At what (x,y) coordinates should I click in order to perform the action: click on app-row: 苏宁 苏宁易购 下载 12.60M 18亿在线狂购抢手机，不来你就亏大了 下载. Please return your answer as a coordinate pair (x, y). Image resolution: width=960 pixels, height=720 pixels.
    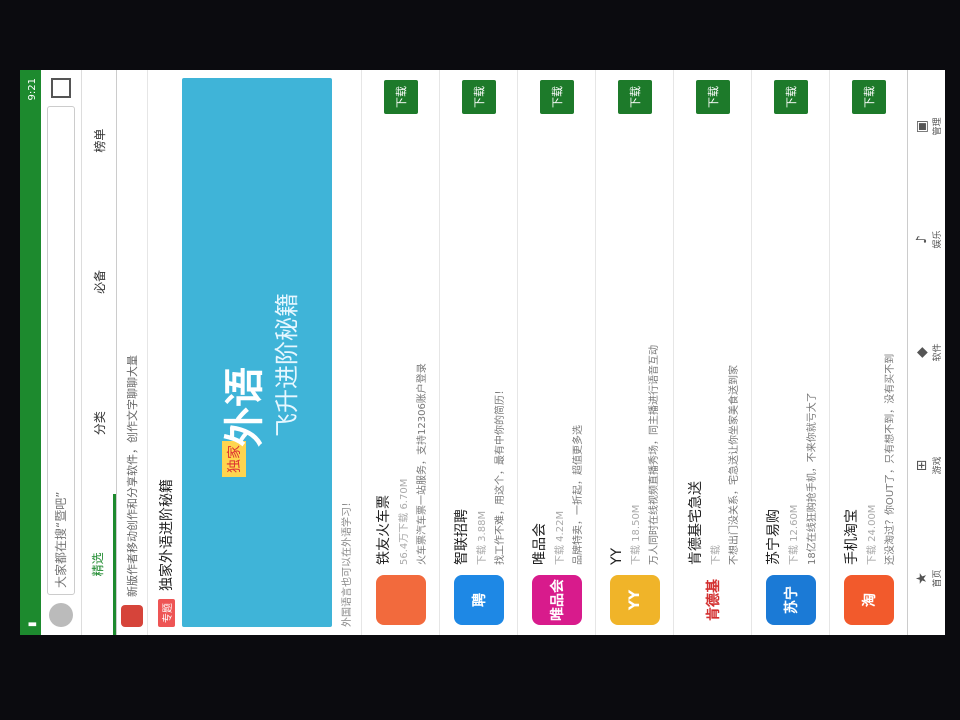
    Looking at the image, I should click on (791, 352).